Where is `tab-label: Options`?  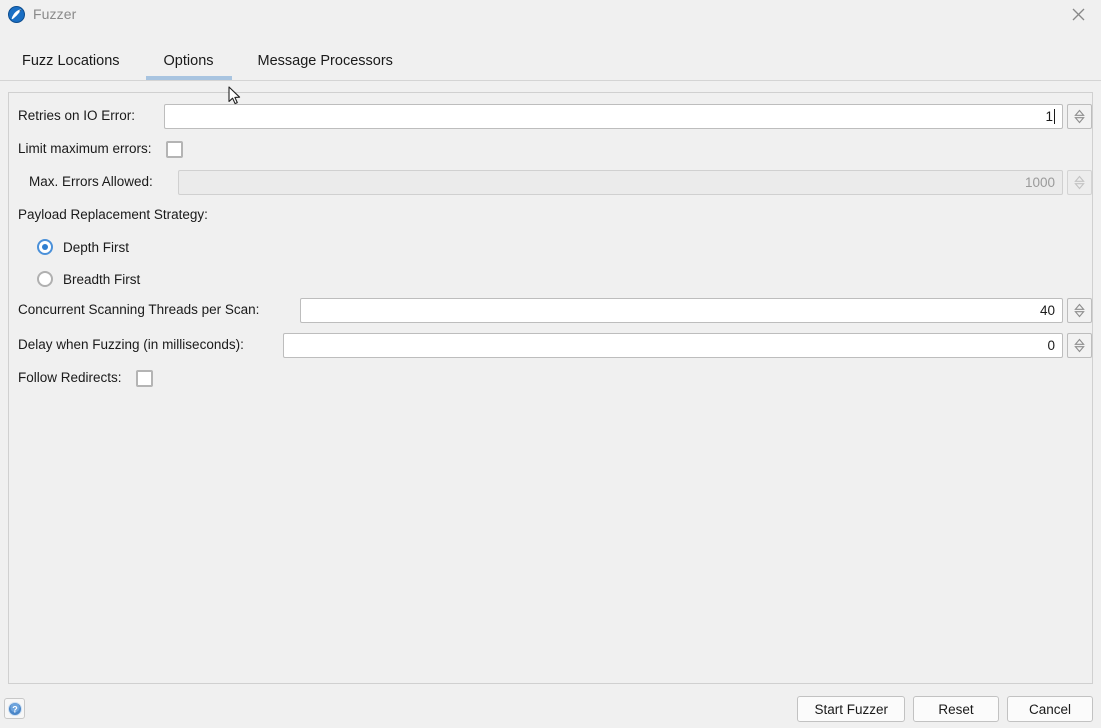 tab-label: Options is located at coordinates (188, 60).